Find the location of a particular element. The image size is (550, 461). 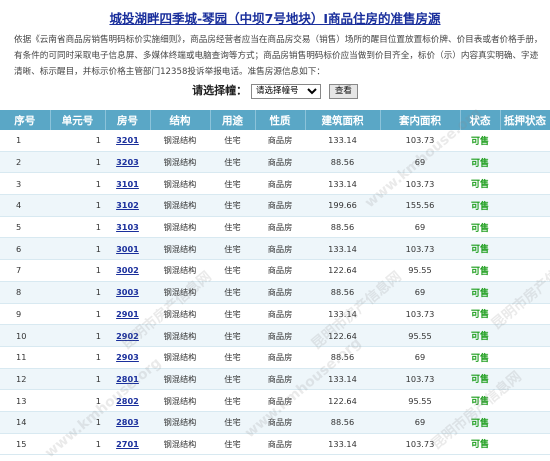

column-header: 性质 is located at coordinates (280, 120).